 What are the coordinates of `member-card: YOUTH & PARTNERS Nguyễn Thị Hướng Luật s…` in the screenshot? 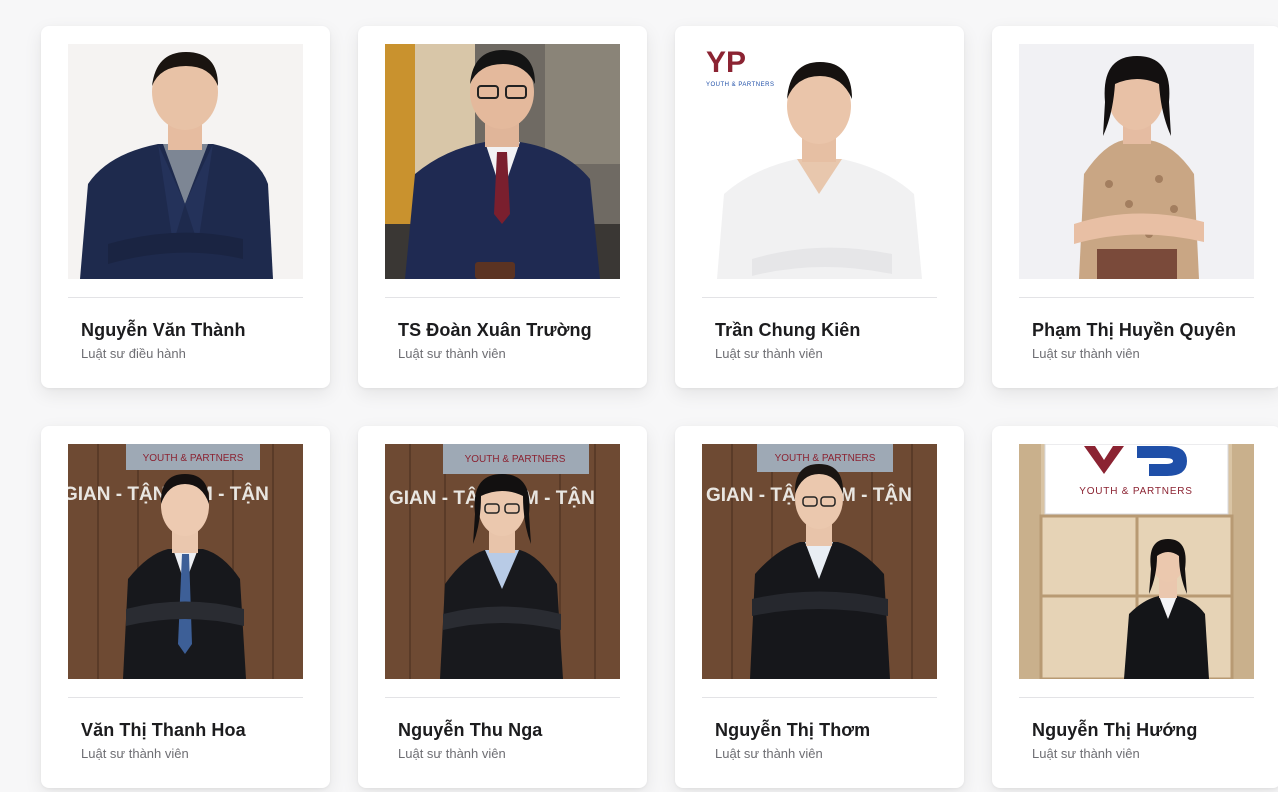 It's located at (1135, 607).